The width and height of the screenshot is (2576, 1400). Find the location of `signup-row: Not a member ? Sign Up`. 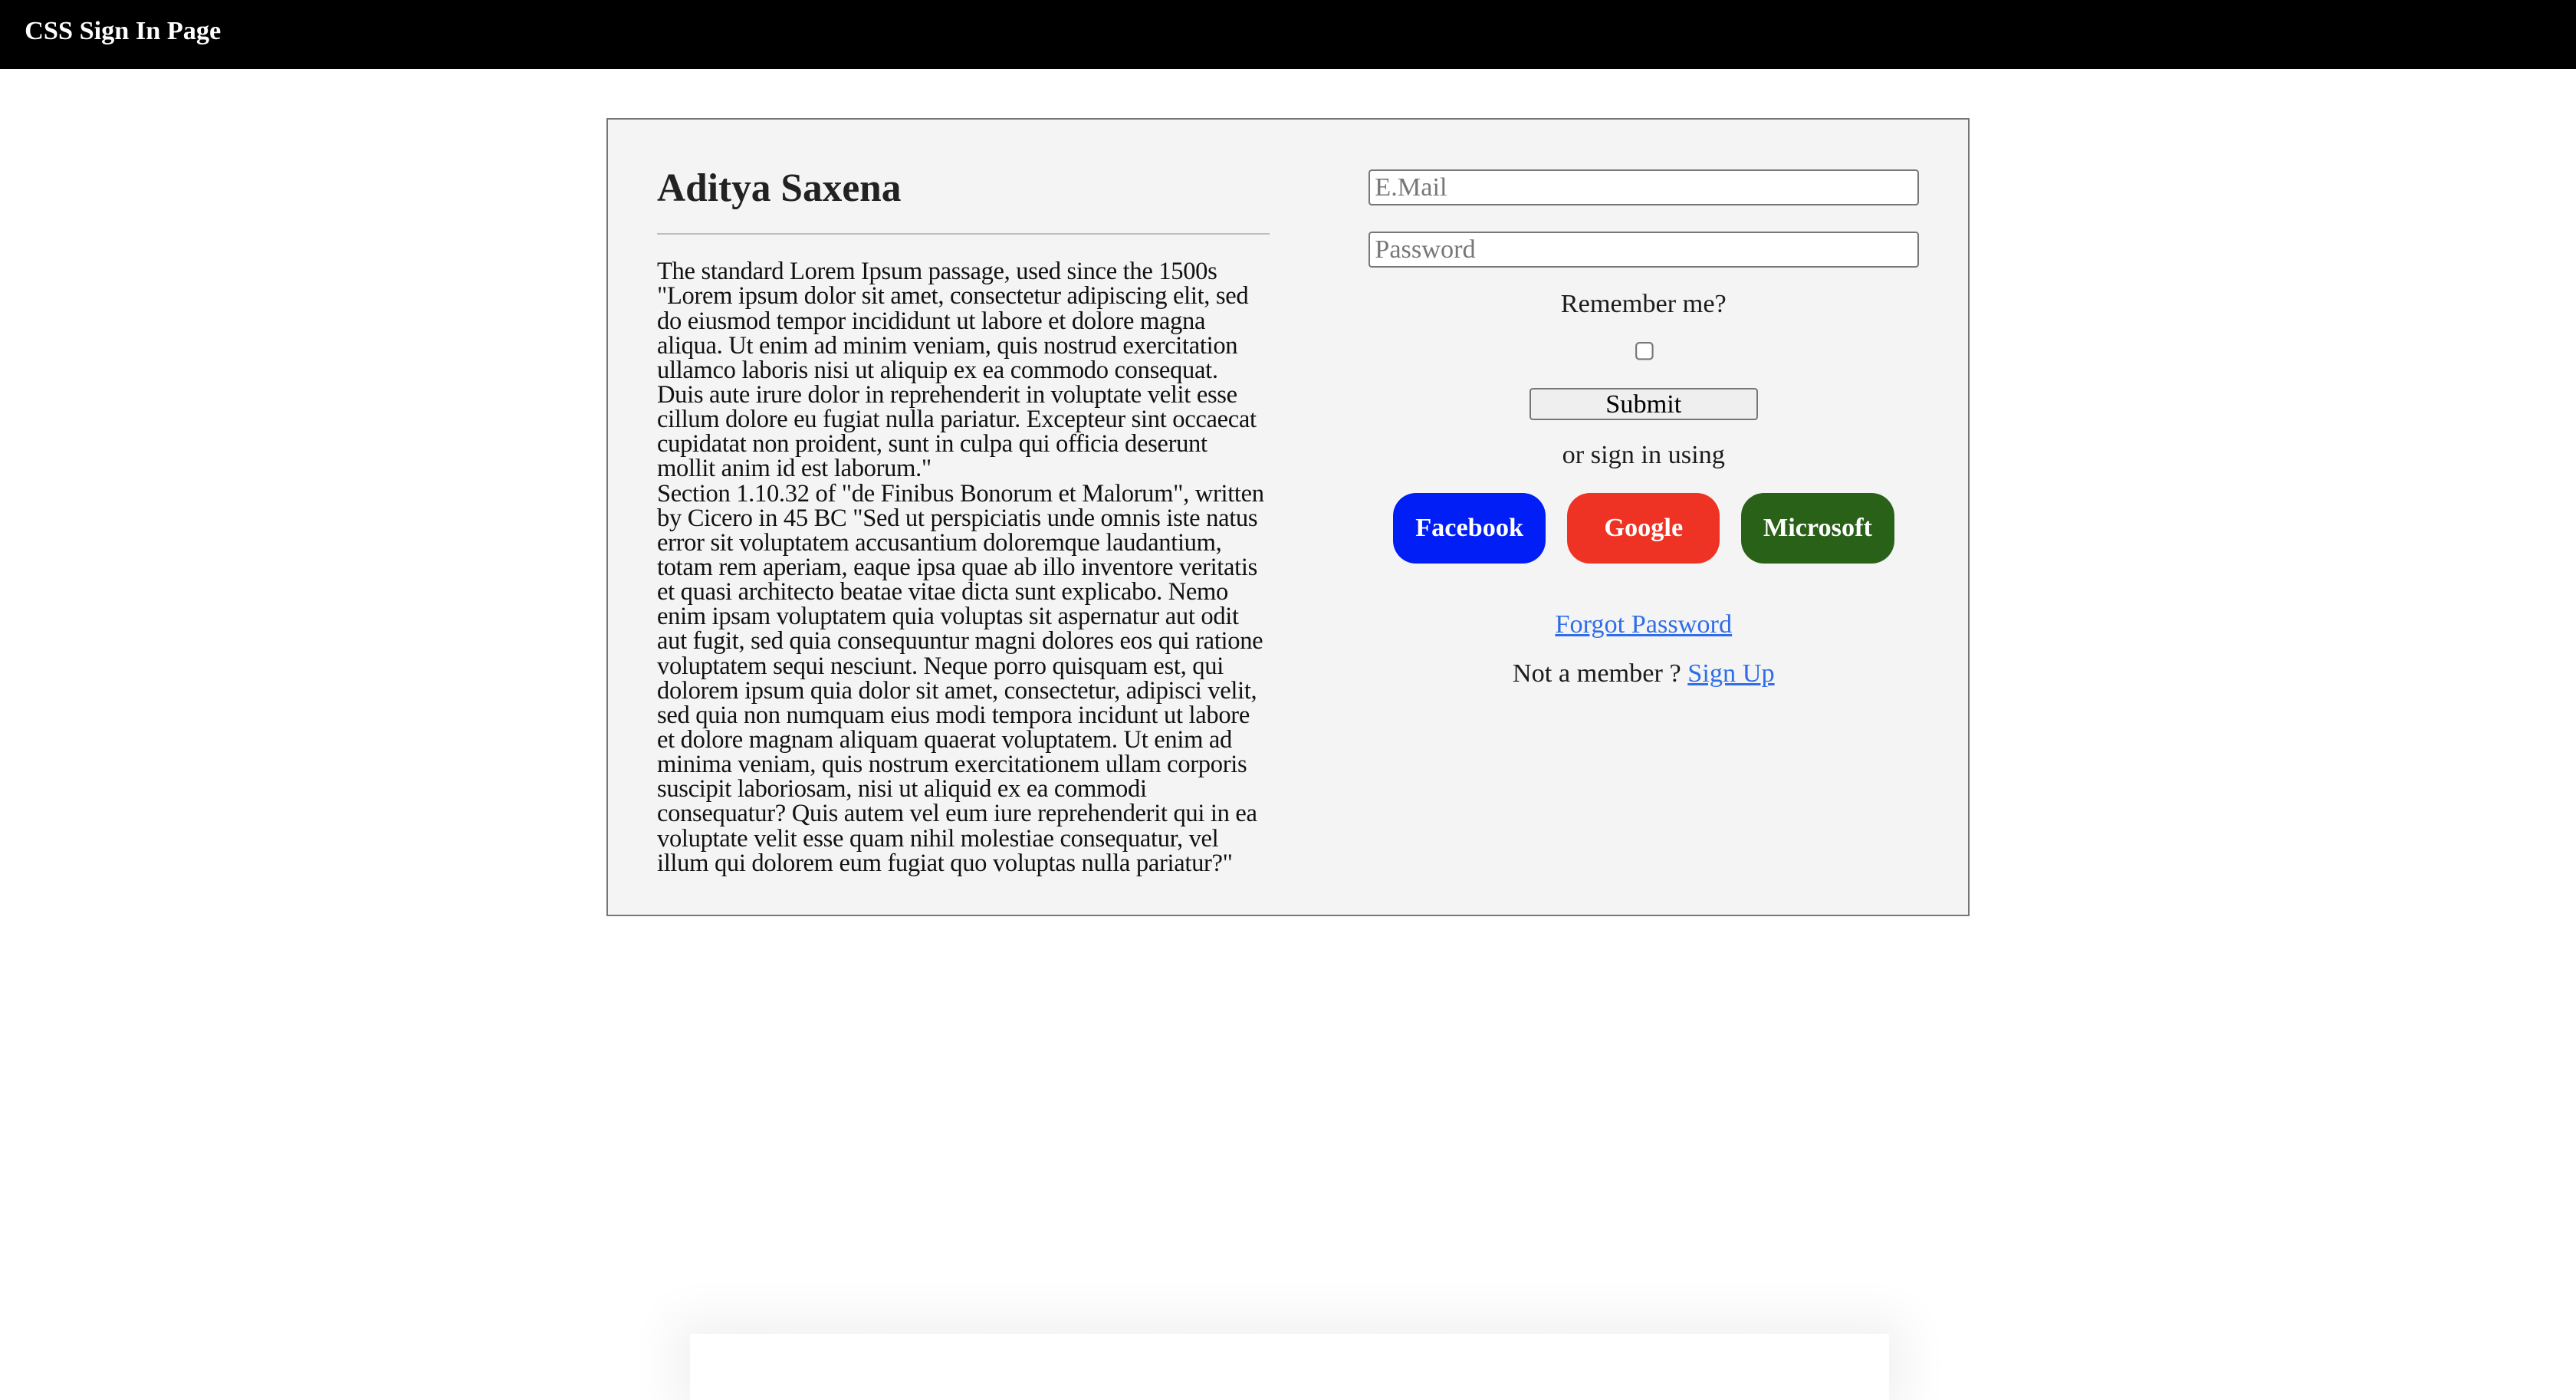

signup-row: Not a member ? Sign Up is located at coordinates (1643, 673).